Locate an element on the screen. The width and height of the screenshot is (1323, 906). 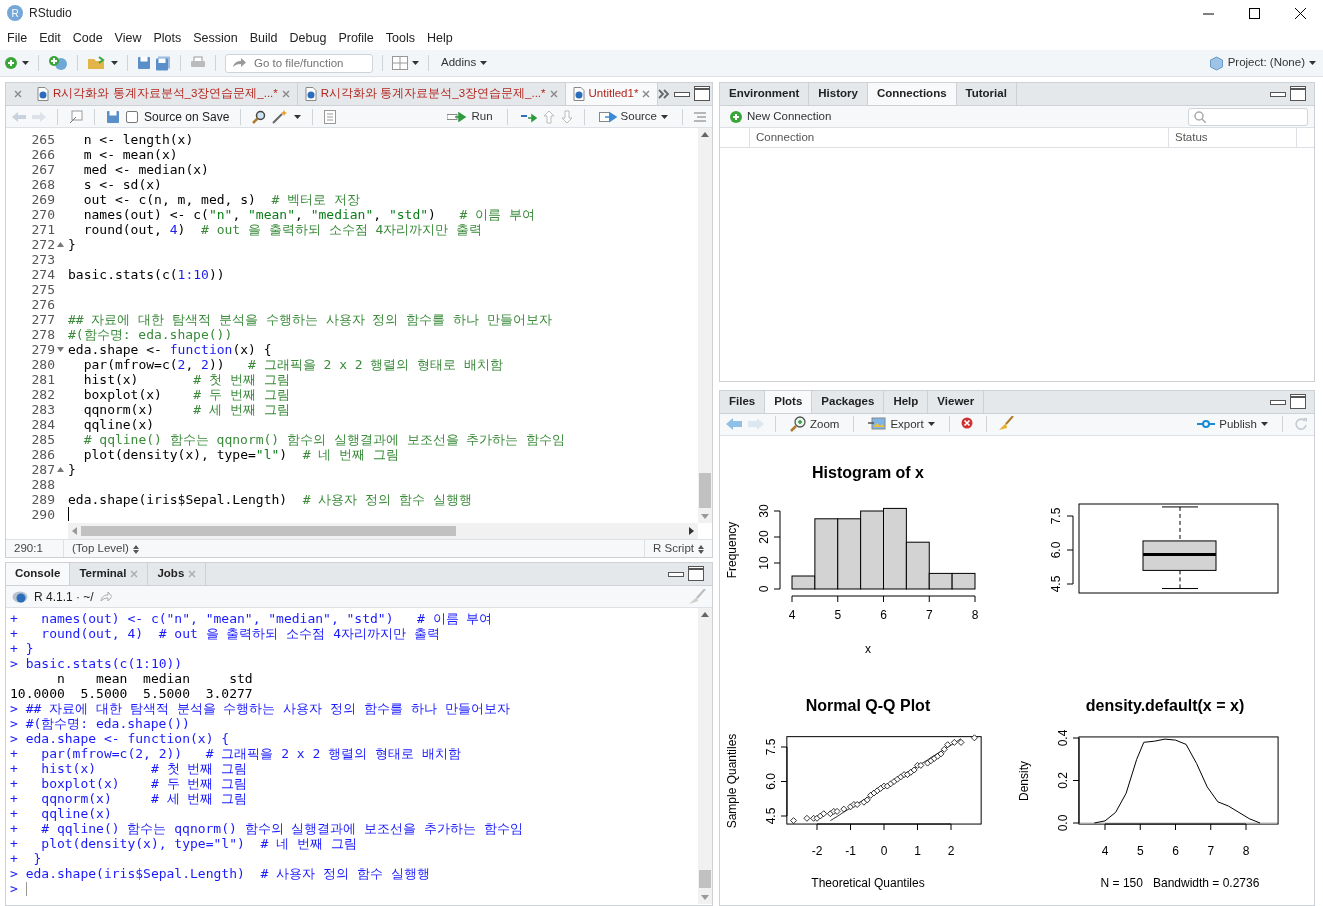
share-icon is located at coordinates (105, 596).